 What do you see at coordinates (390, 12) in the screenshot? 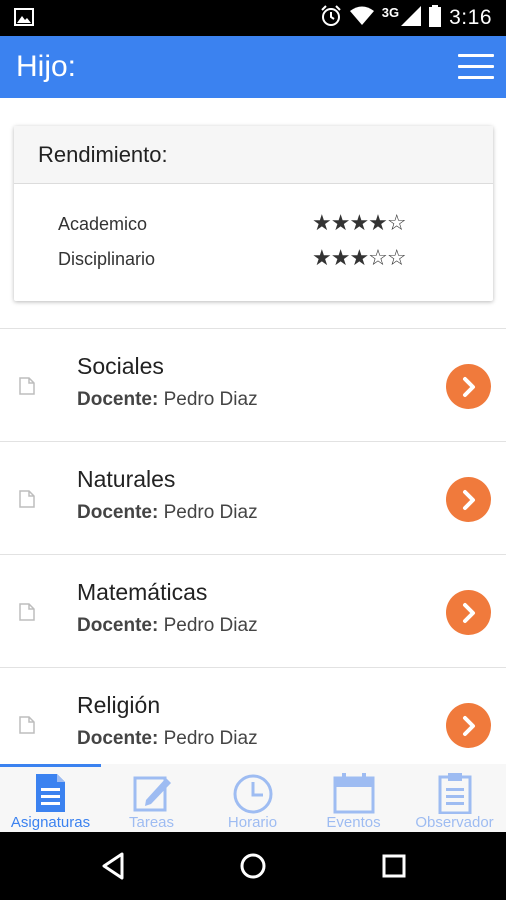
I see `network-type-label: 3G` at bounding box center [390, 12].